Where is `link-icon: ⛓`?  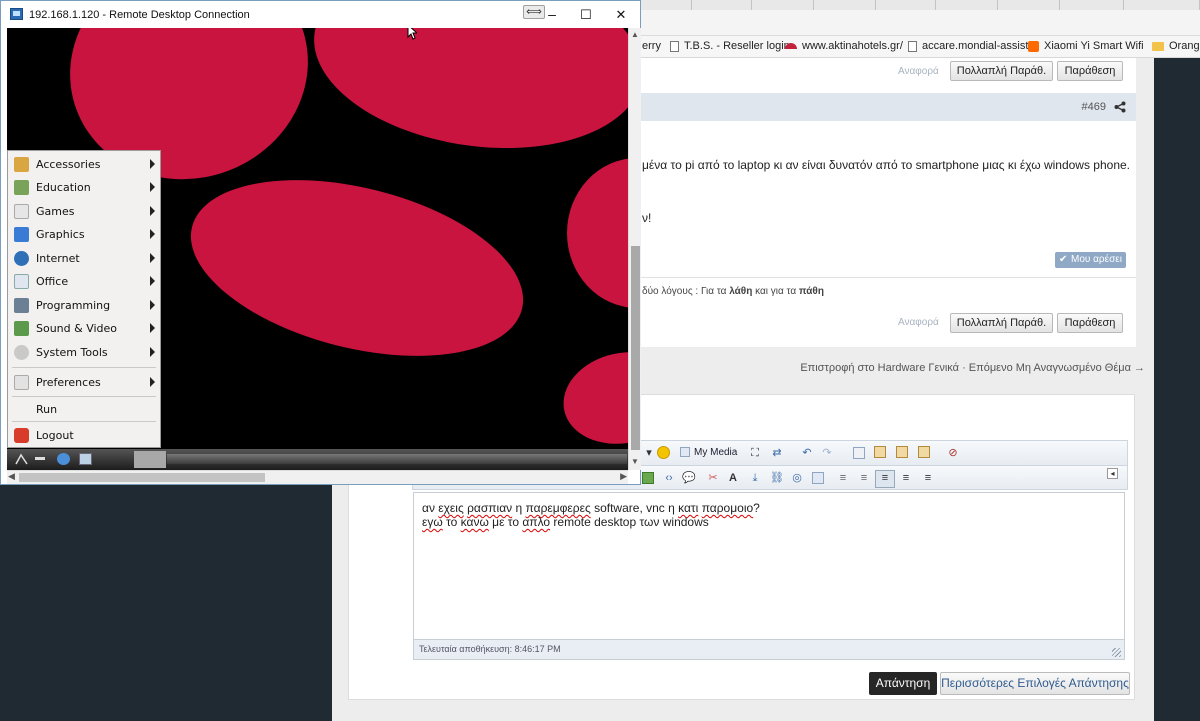
link-icon: ⛓ is located at coordinates (777, 478).